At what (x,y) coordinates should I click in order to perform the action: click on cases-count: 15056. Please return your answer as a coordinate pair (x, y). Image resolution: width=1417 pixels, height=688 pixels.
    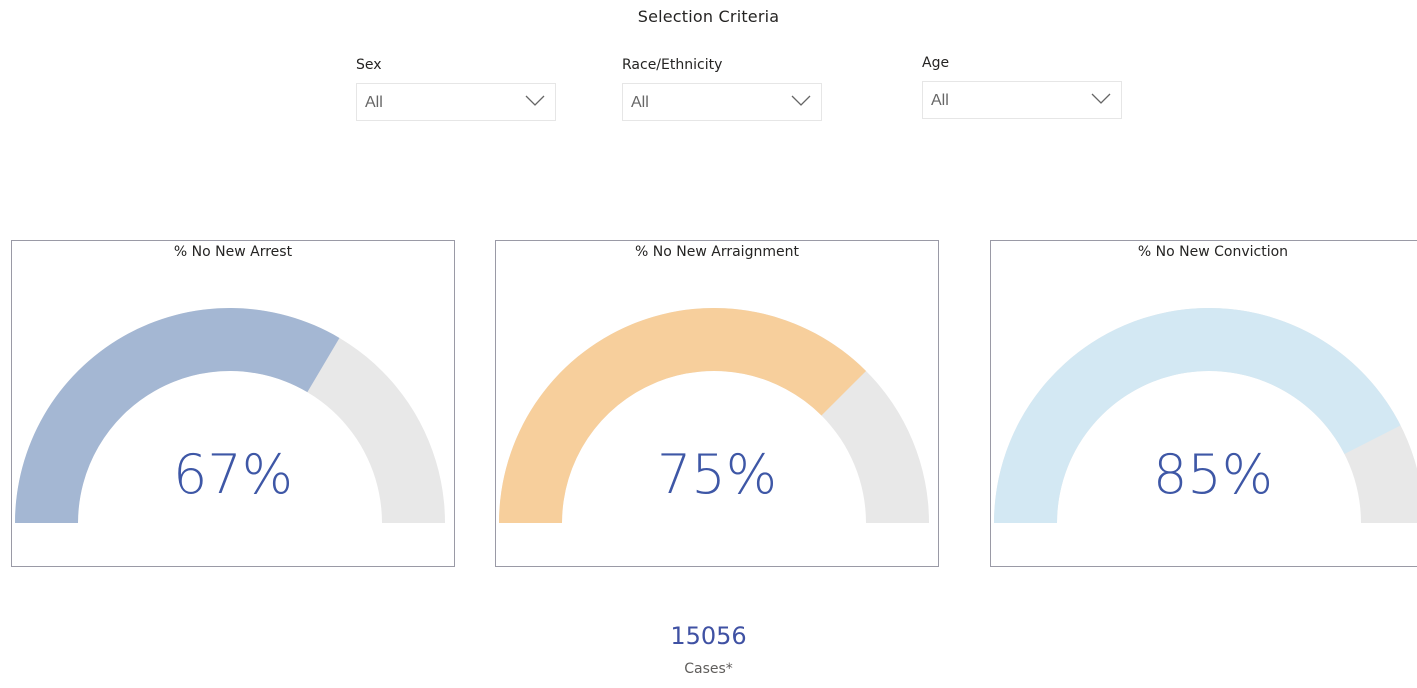
    Looking at the image, I should click on (708, 636).